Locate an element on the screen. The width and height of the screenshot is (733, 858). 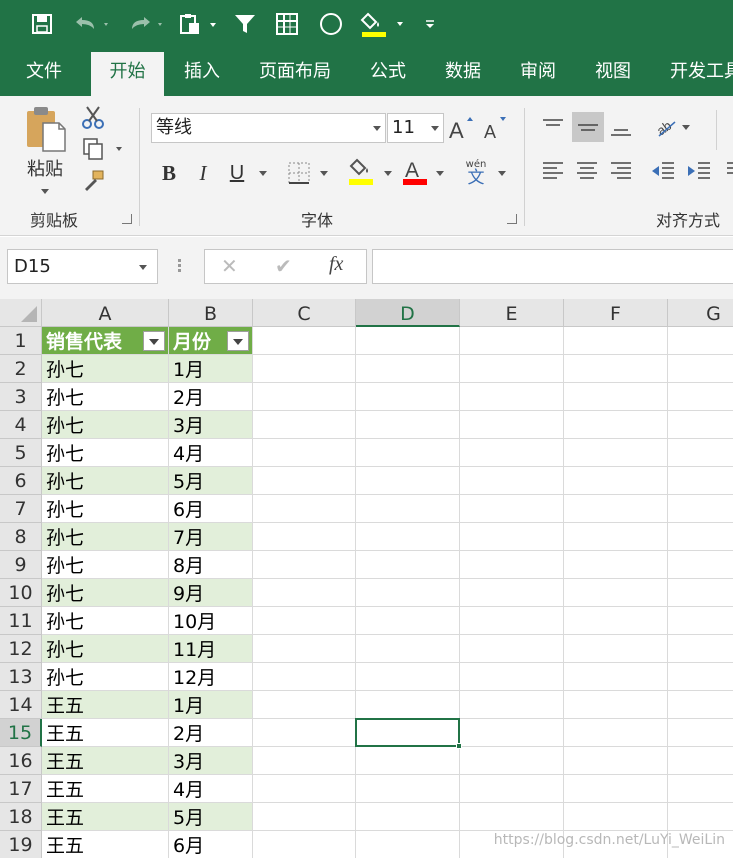
orientation-icon: ab is located at coordinates (667, 127).